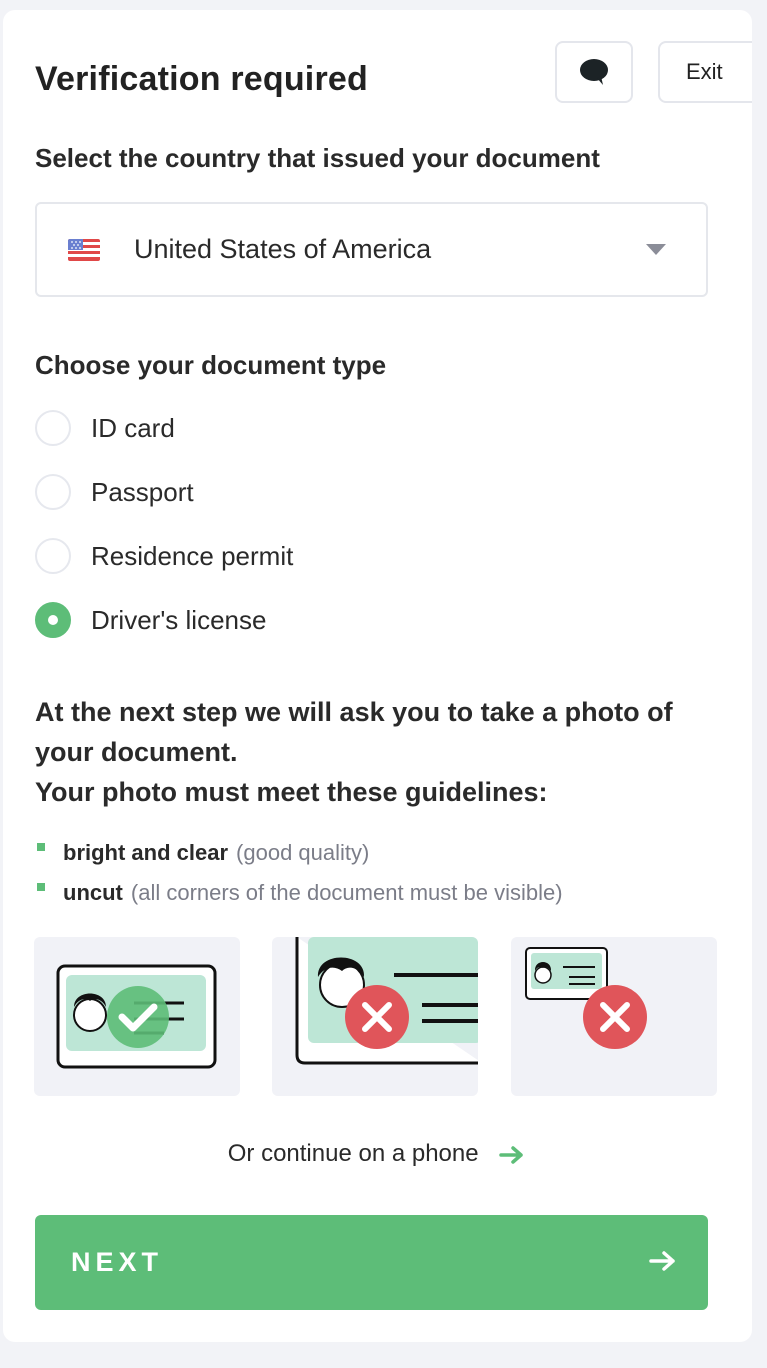 The image size is (767, 1368). I want to click on instructions-line-2: Your photo must meet these guidelines:, so click(291, 792).